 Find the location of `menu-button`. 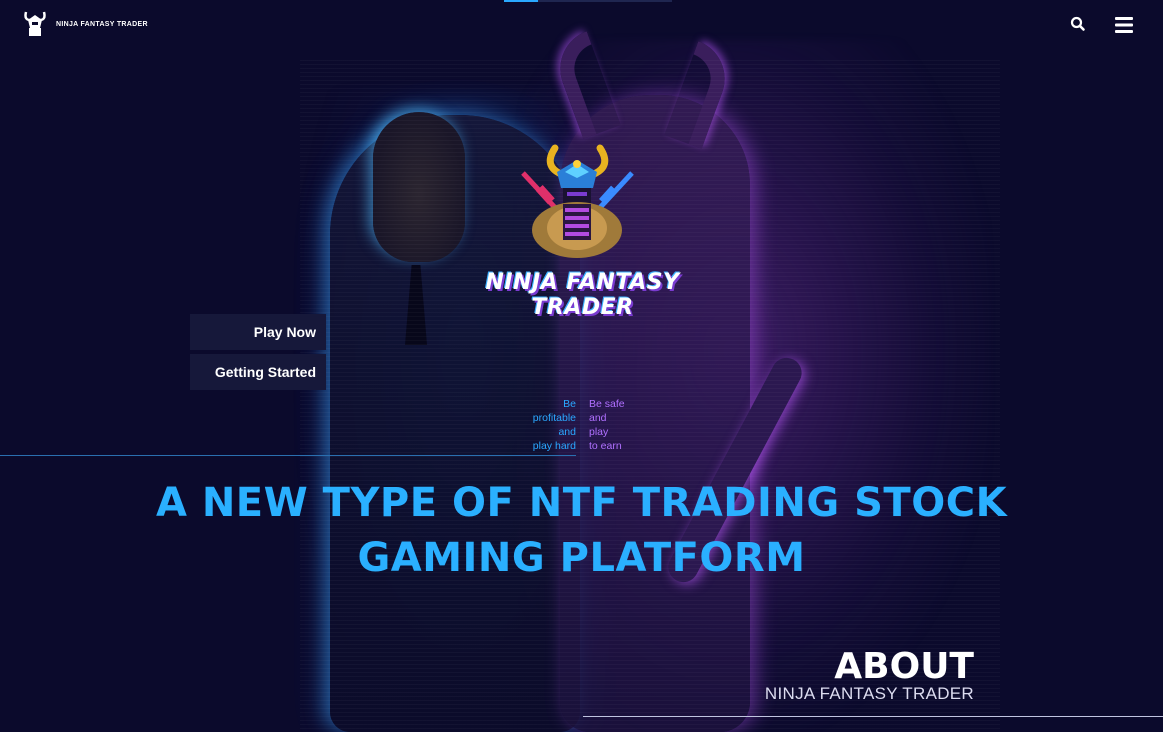

menu-button is located at coordinates (1124, 25).